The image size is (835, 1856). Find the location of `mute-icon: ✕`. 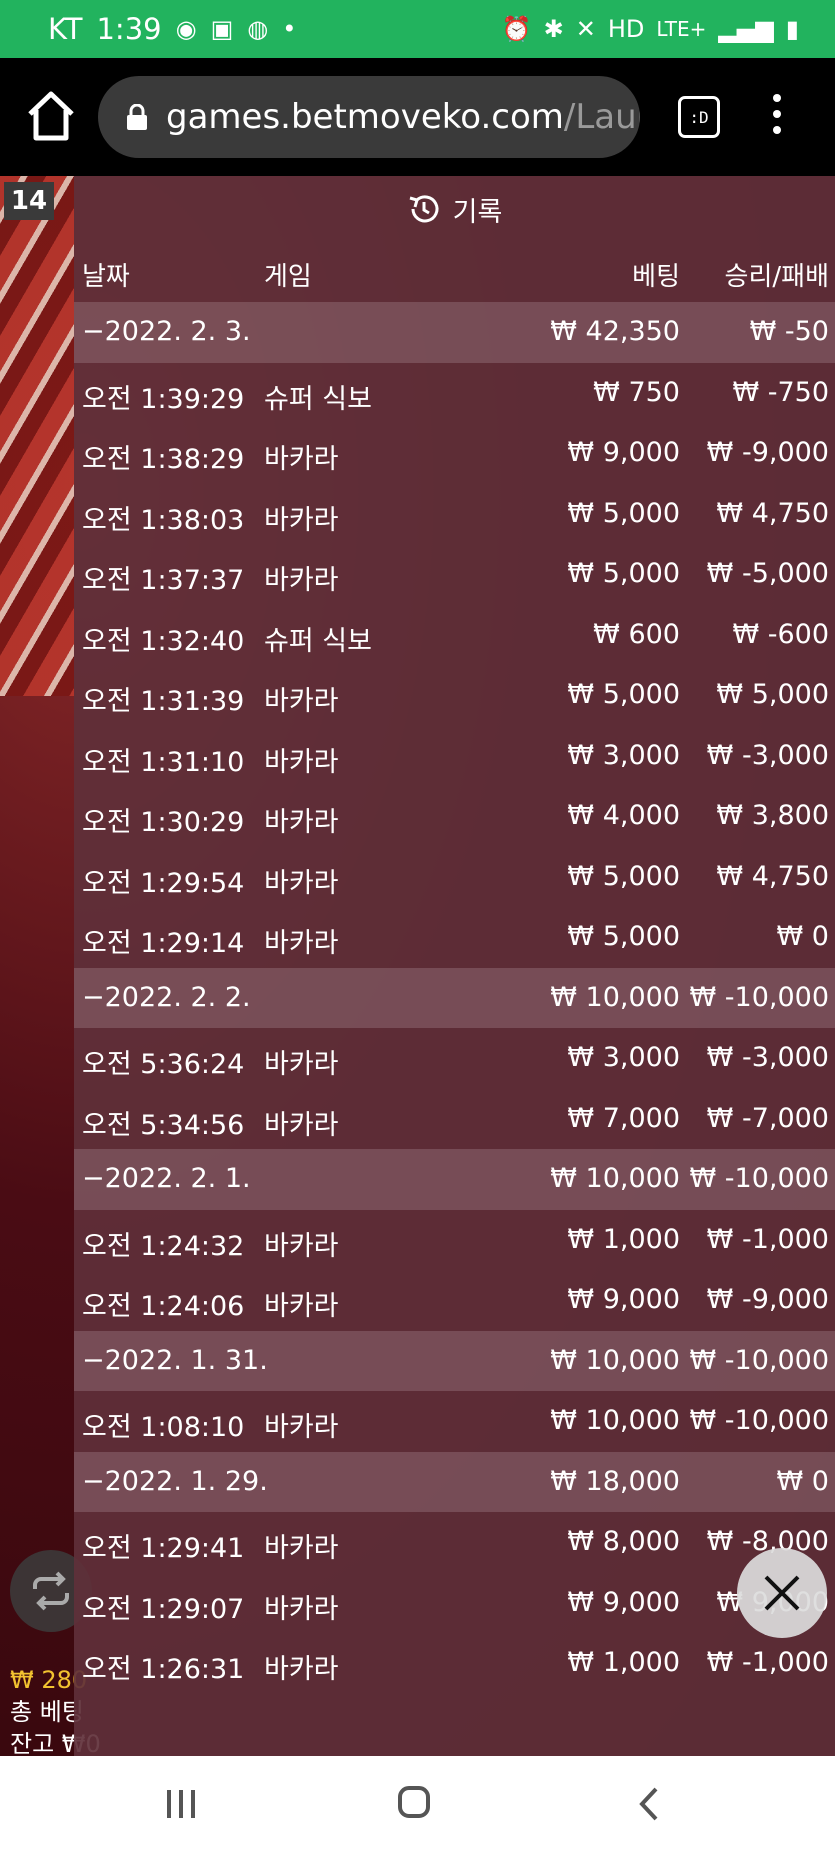

mute-icon: ✕ is located at coordinates (585, 29).